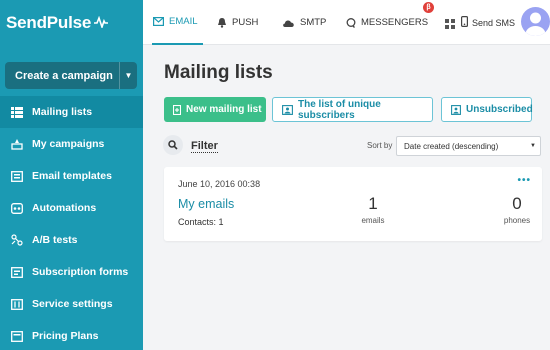  I want to click on sendpulse-logo: SendPulse, so click(71, 22).